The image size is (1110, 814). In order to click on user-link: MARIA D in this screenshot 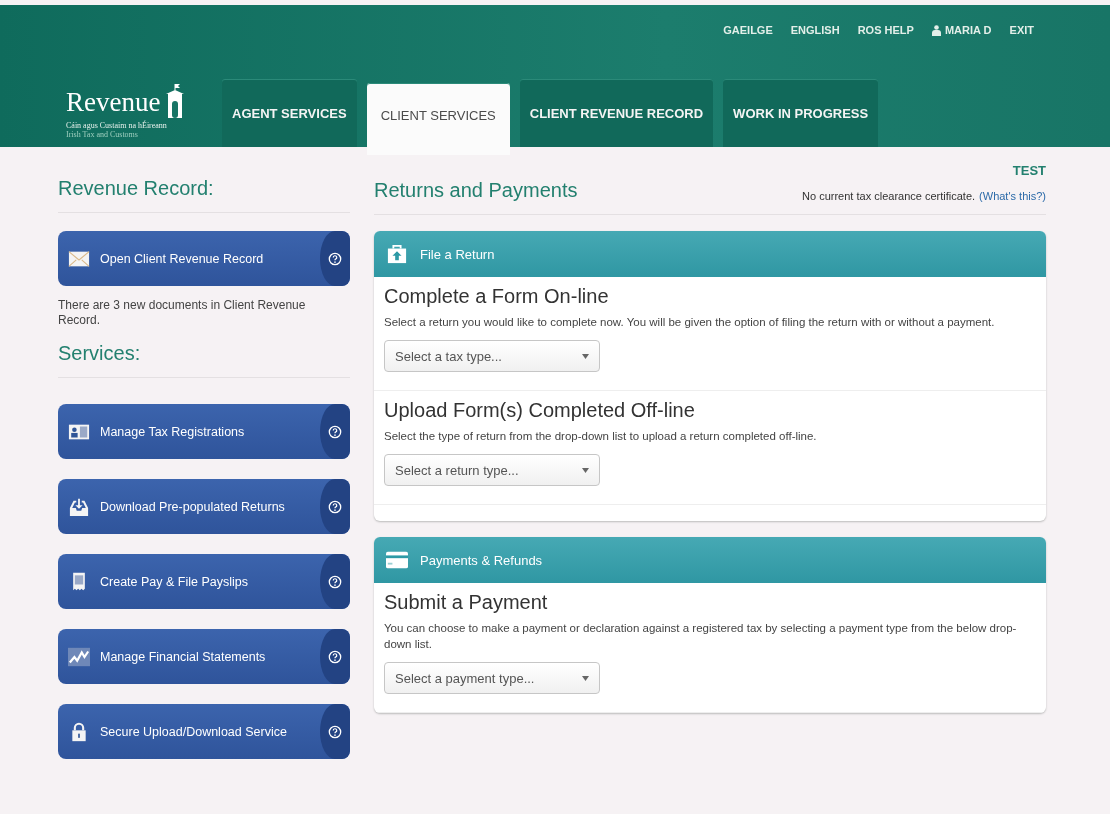, I will do `click(961, 30)`.